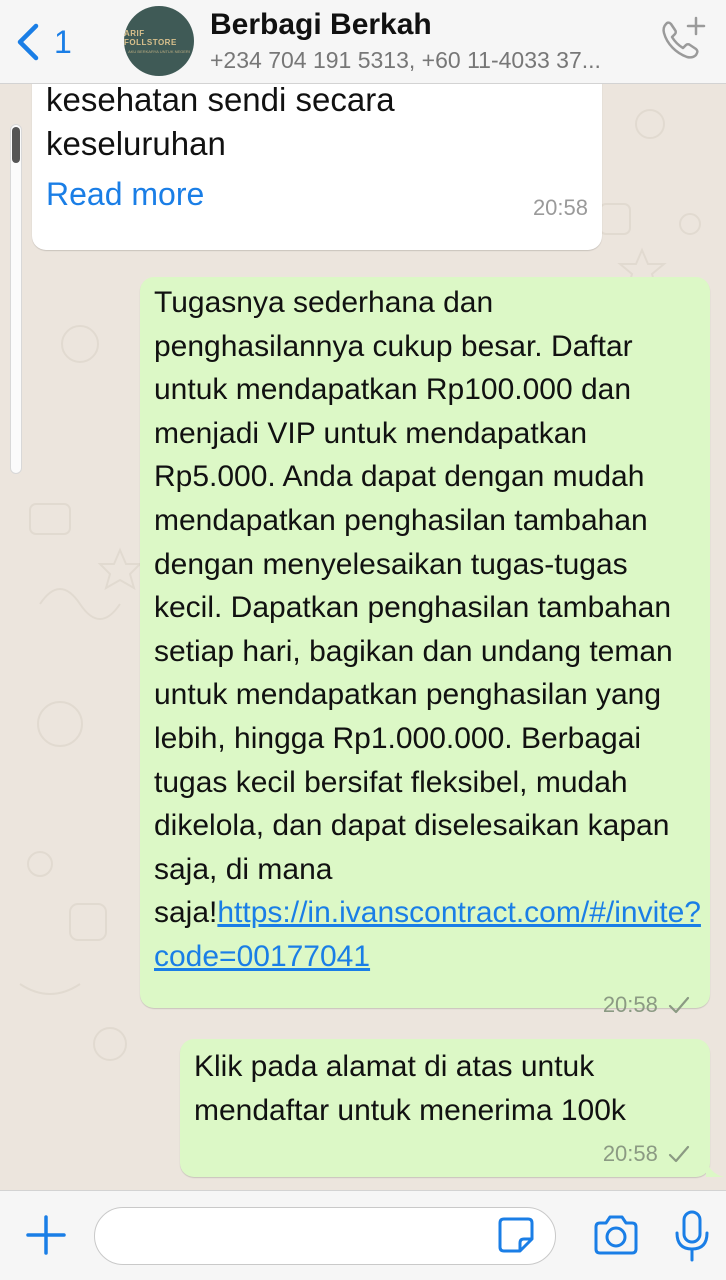 This screenshot has height=1280, width=726. Describe the element at coordinates (715, 1167) in the screenshot. I see `bubble-tail` at that location.